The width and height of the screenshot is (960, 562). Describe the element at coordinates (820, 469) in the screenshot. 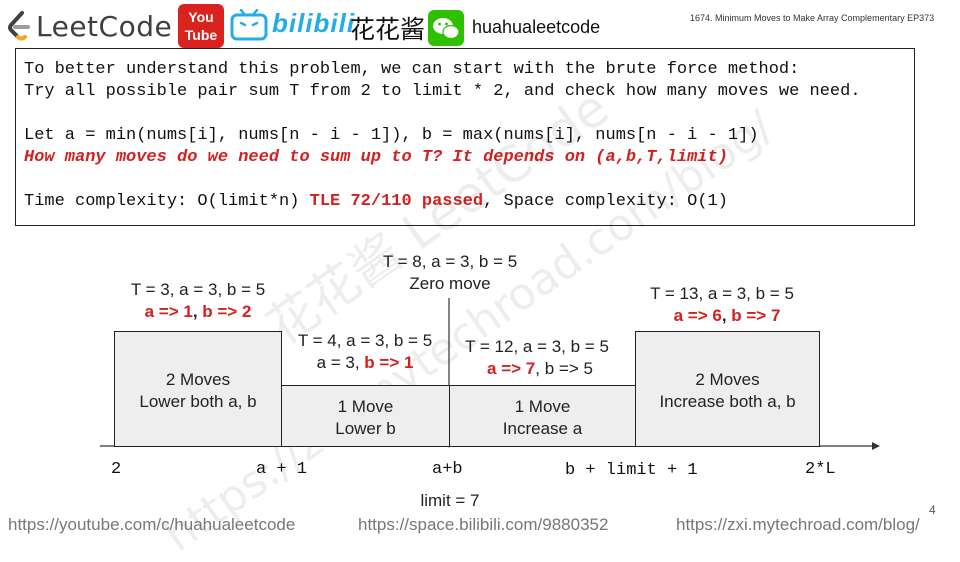

I see `axis-label-2L: 2*L` at that location.